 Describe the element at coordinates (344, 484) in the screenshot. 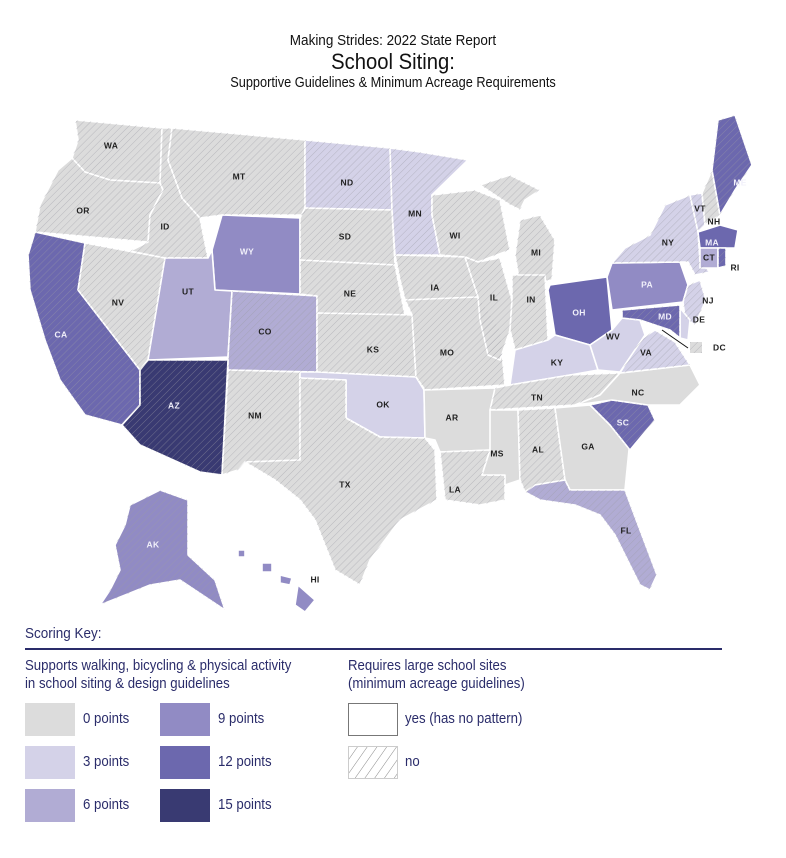

I see `state-label-tx: TX` at that location.